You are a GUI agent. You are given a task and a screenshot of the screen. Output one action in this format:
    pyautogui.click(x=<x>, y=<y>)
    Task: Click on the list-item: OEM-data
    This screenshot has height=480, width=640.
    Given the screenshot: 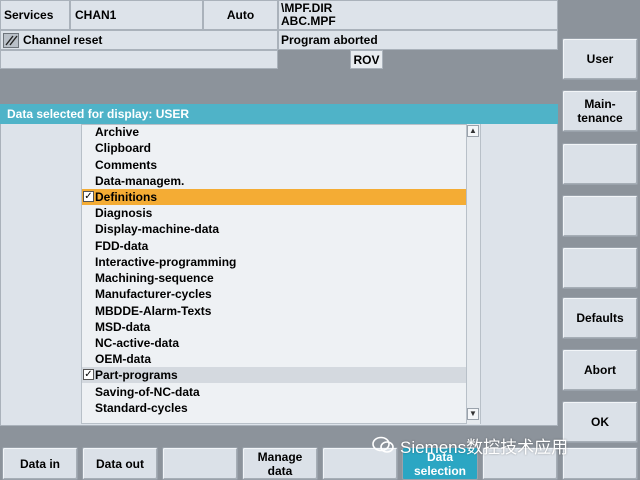 What is the action you would take?
    pyautogui.click(x=123, y=359)
    